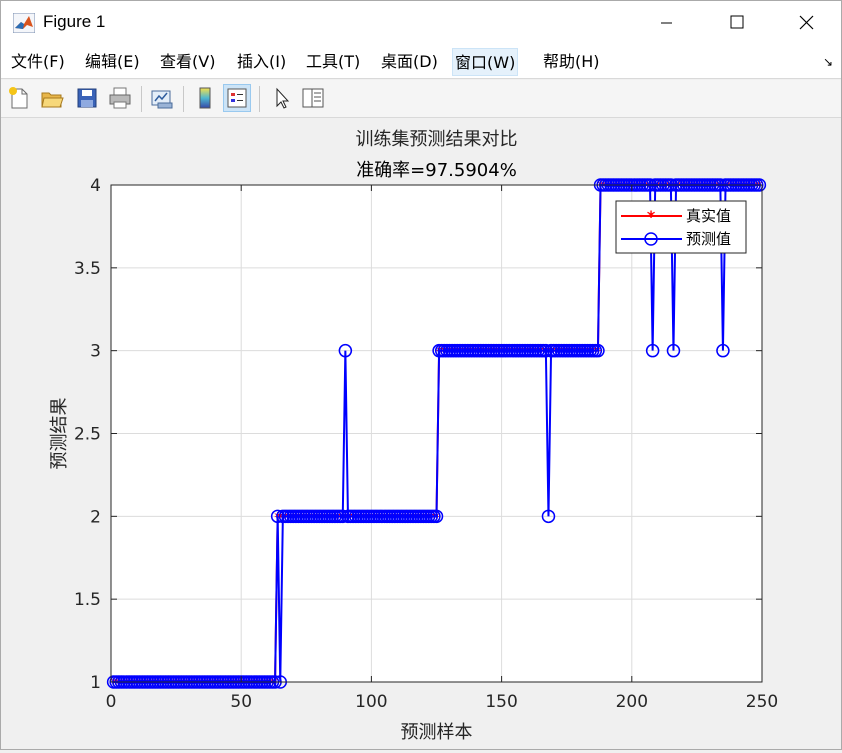 Image resolution: width=842 pixels, height=753 pixels. I want to click on chart-title: 训练集预测结果对比, so click(437, 139).